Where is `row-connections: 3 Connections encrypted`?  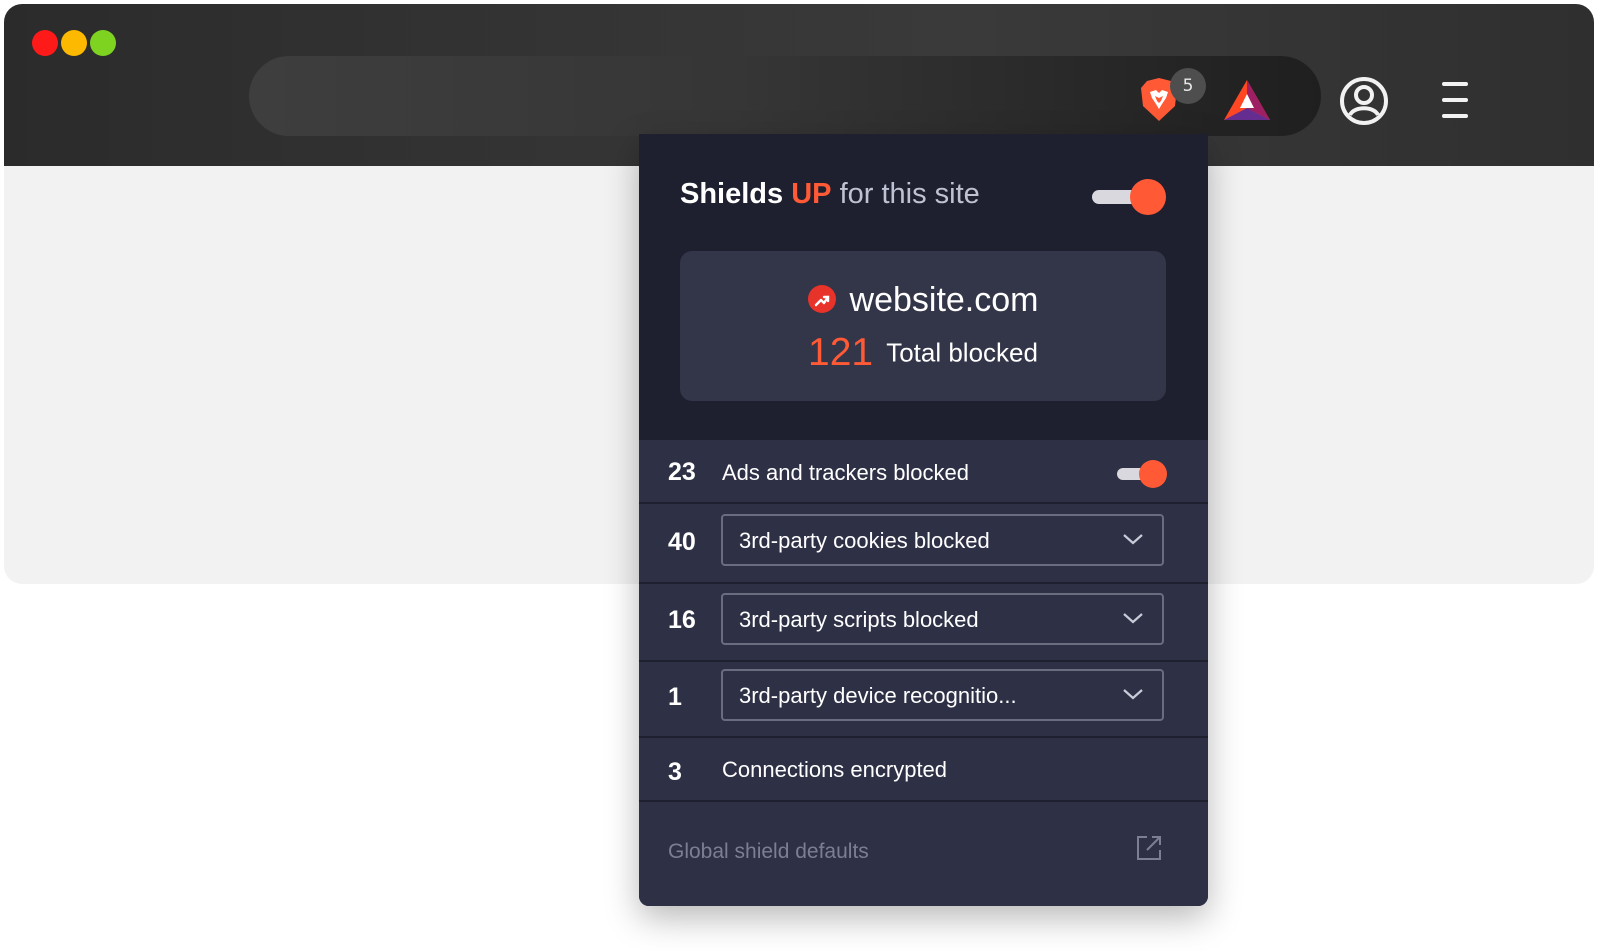 row-connections: 3 Connections encrypted is located at coordinates (923, 768).